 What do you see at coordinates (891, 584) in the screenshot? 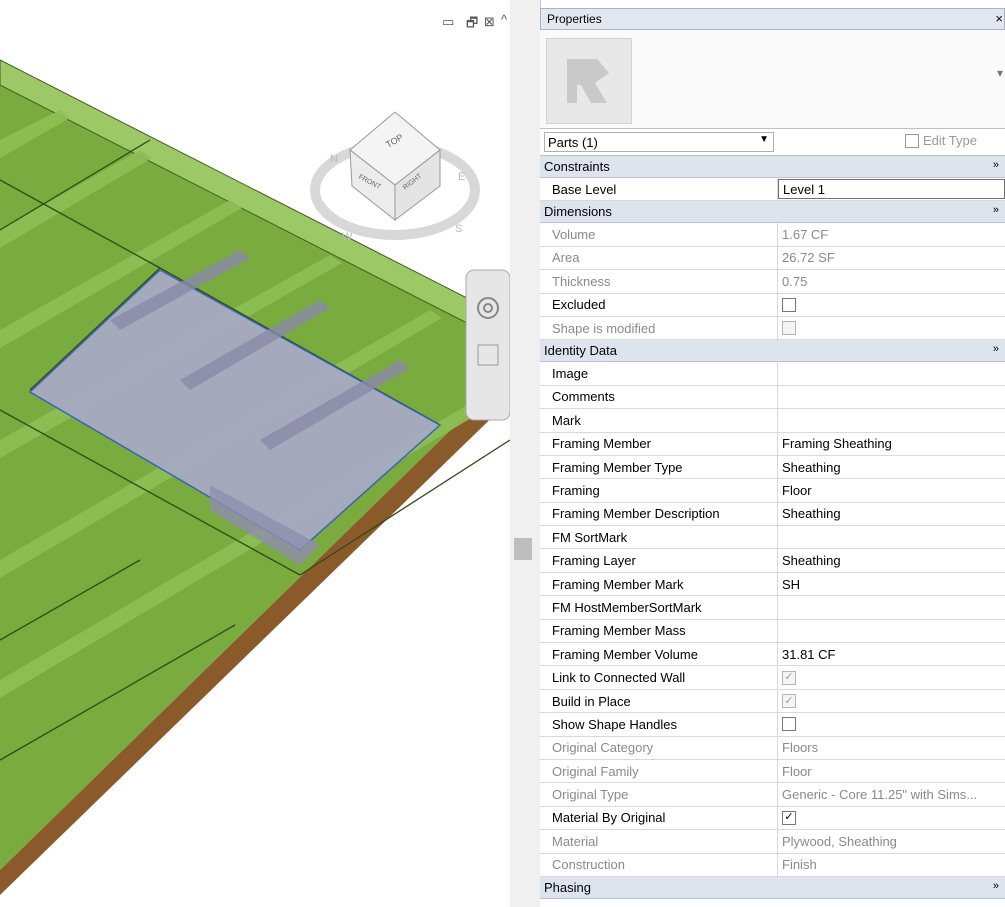
I see `property-value: SH` at bounding box center [891, 584].